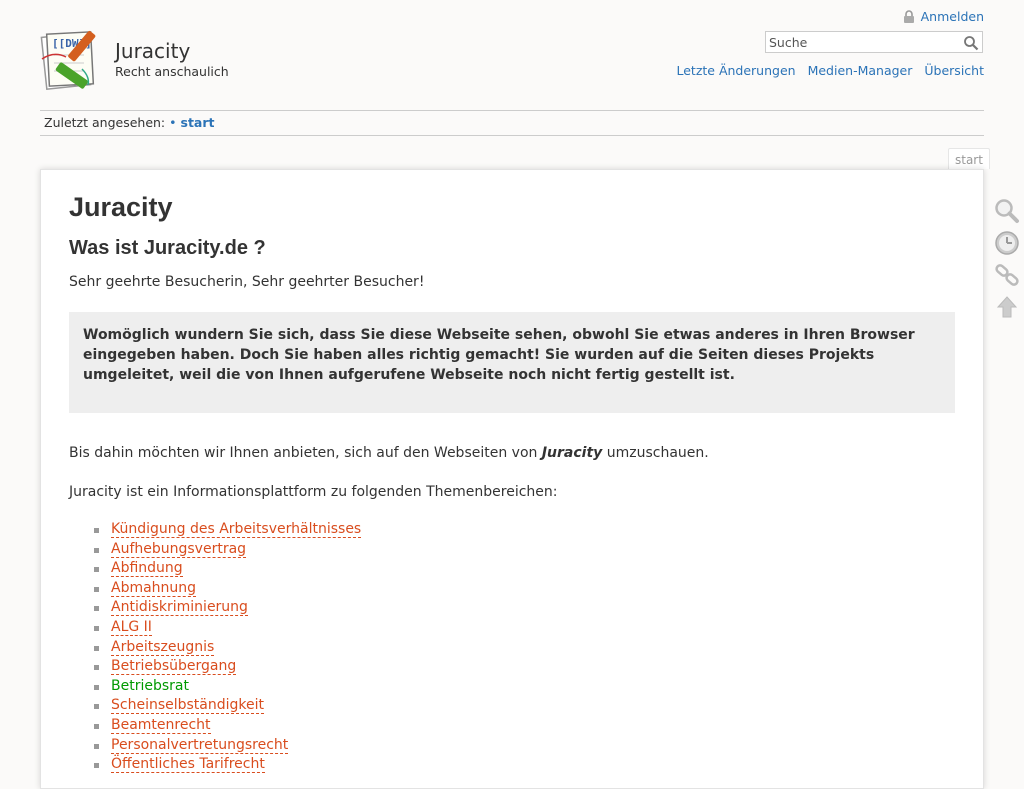  What do you see at coordinates (524, 687) in the screenshot?
I see `list-item: Betriebsrat` at bounding box center [524, 687].